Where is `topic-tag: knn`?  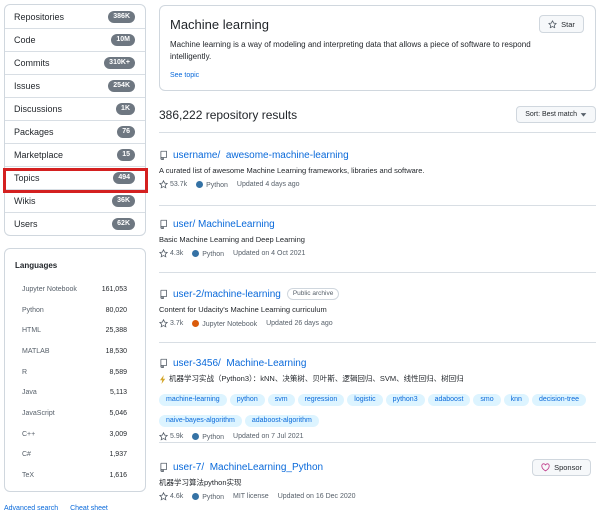 topic-tag: knn is located at coordinates (516, 400).